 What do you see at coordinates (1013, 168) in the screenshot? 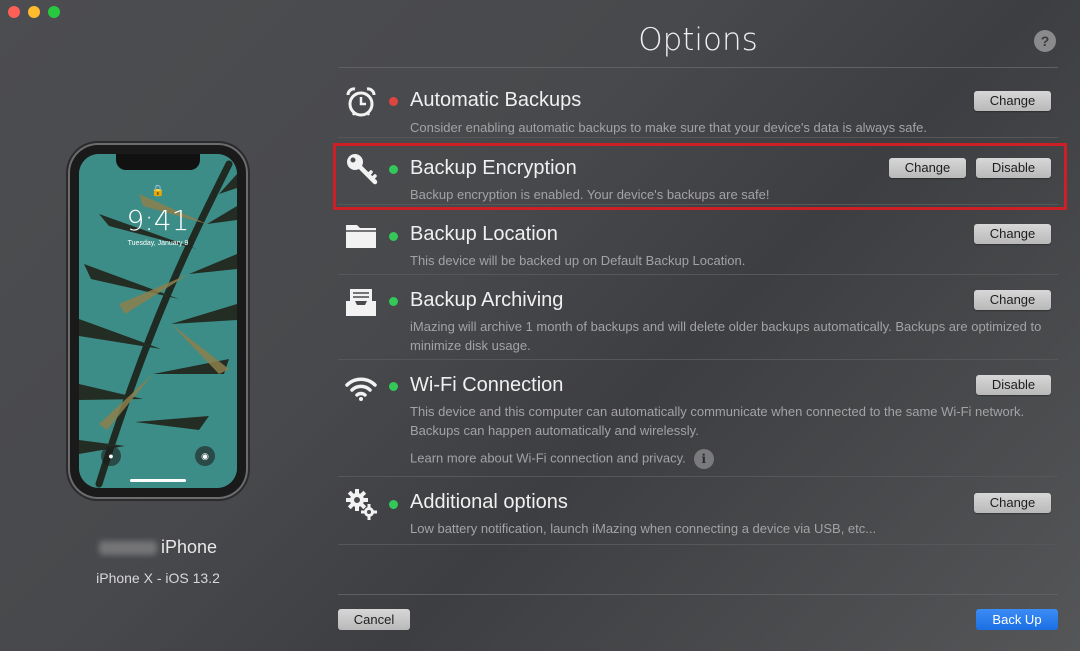
I see `backup-encryption-disable-button: Disable` at bounding box center [1013, 168].